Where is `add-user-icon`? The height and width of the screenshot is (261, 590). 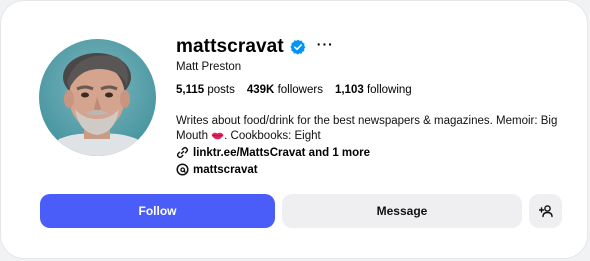 add-user-icon is located at coordinates (545, 211).